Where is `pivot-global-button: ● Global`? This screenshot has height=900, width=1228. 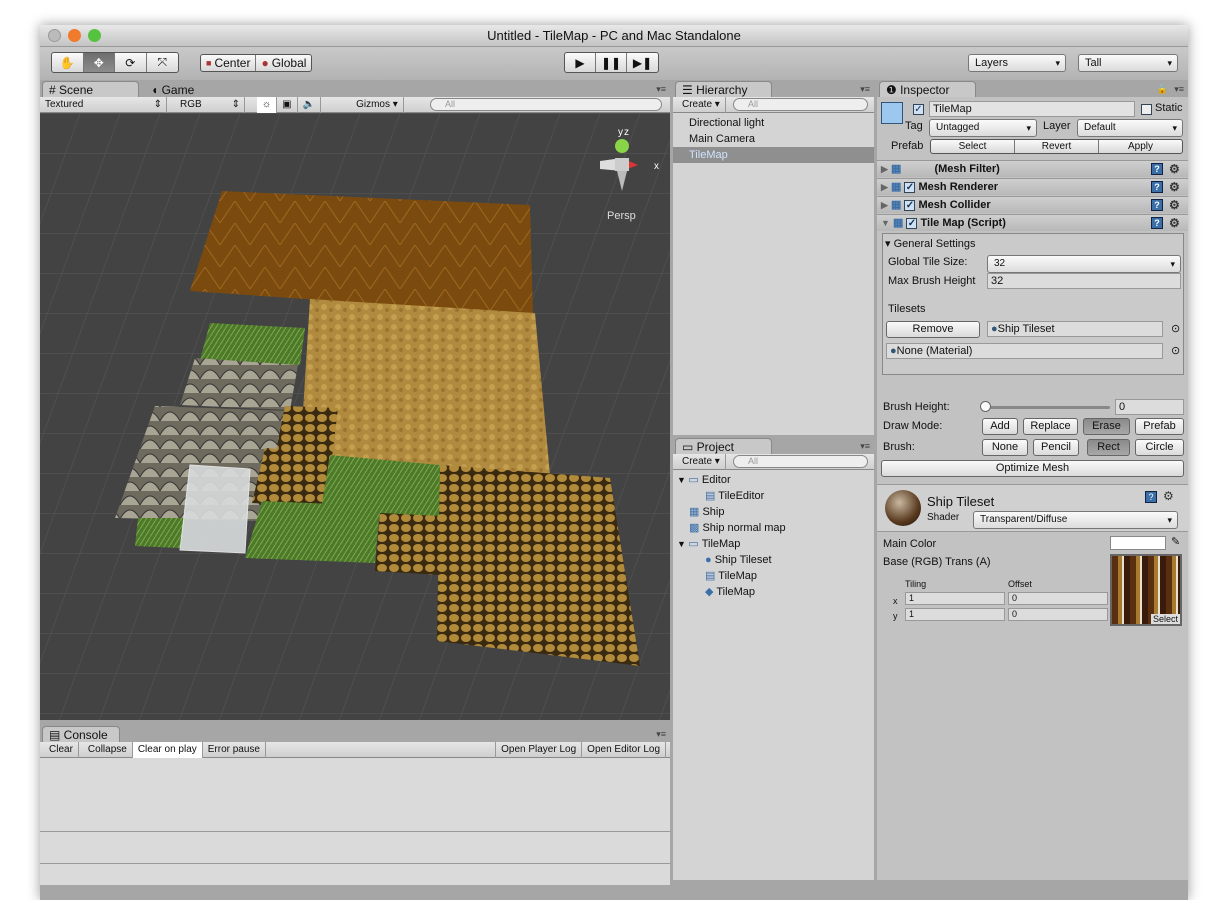 pivot-global-button: ● Global is located at coordinates (283, 63).